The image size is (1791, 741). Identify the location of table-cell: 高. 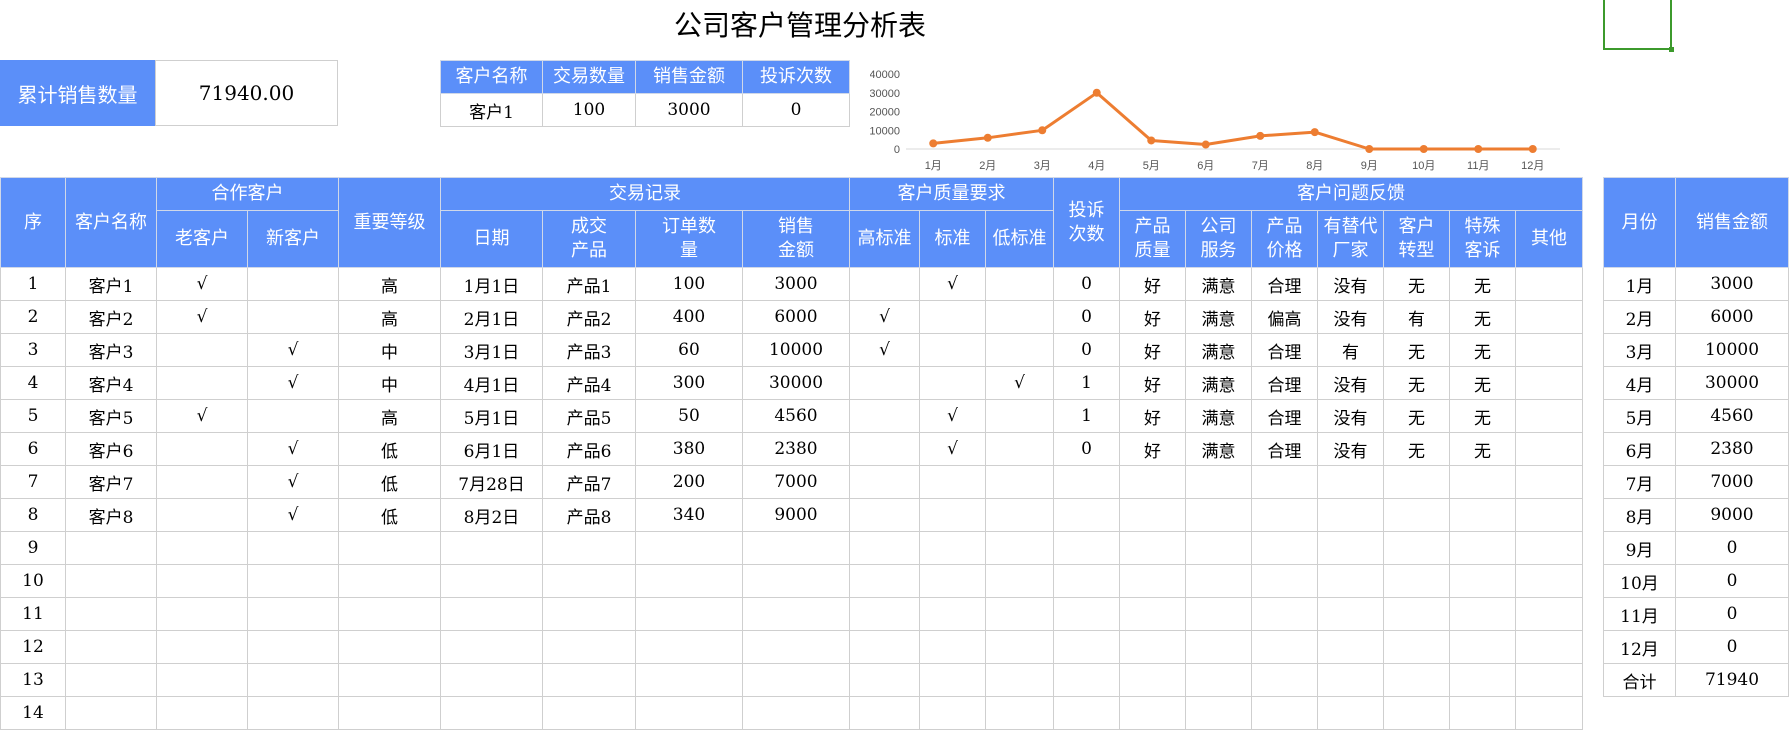
(389, 416).